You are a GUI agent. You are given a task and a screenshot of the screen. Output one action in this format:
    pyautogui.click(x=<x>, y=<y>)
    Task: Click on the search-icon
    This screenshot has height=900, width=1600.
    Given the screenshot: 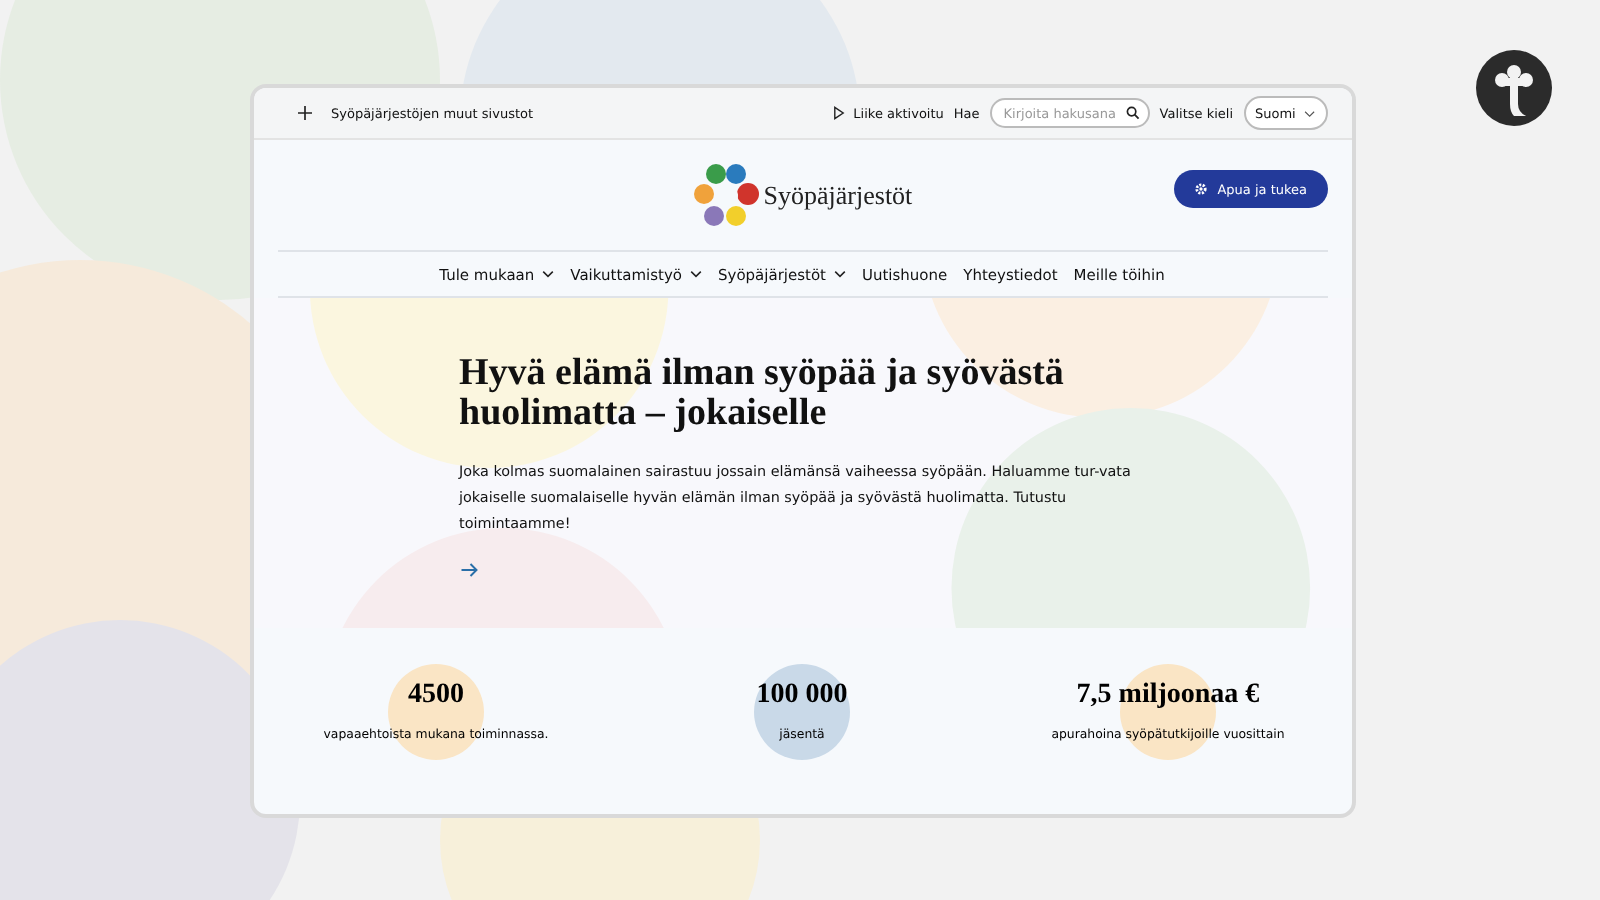 What is the action you would take?
    pyautogui.click(x=1132, y=113)
    